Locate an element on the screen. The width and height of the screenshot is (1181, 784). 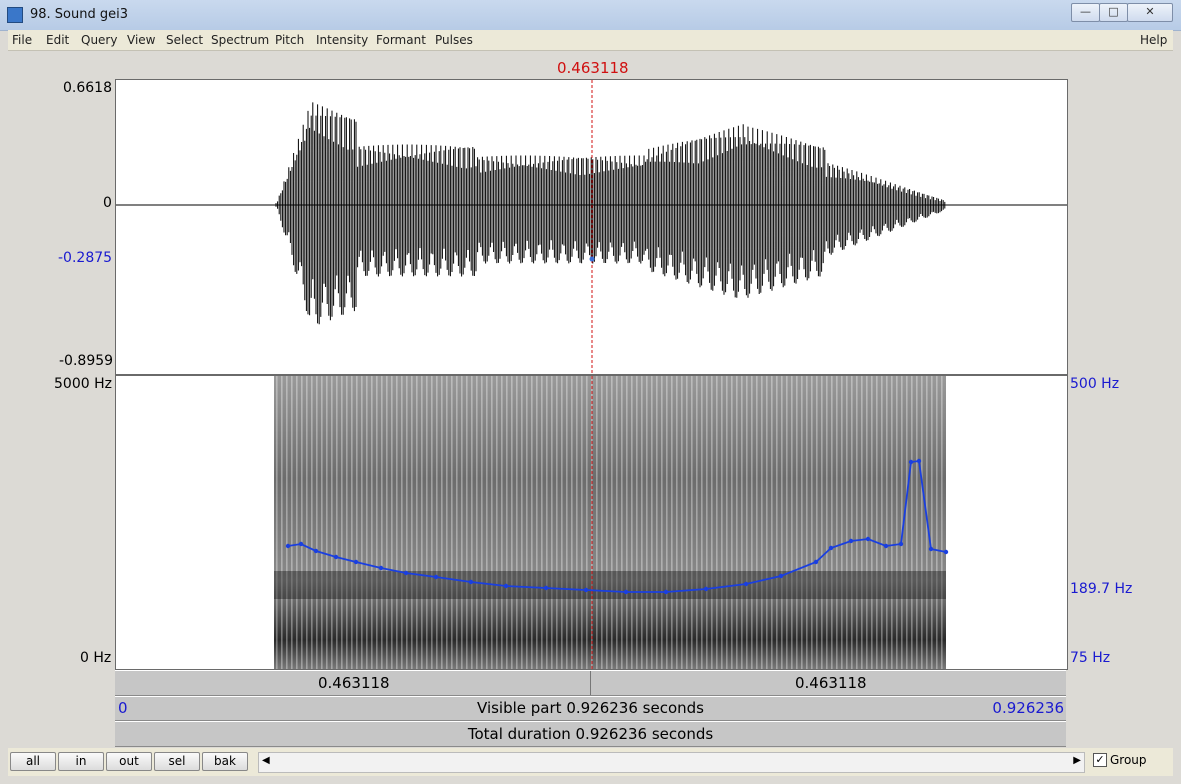
menu-file: File is located at coordinates (22, 40).